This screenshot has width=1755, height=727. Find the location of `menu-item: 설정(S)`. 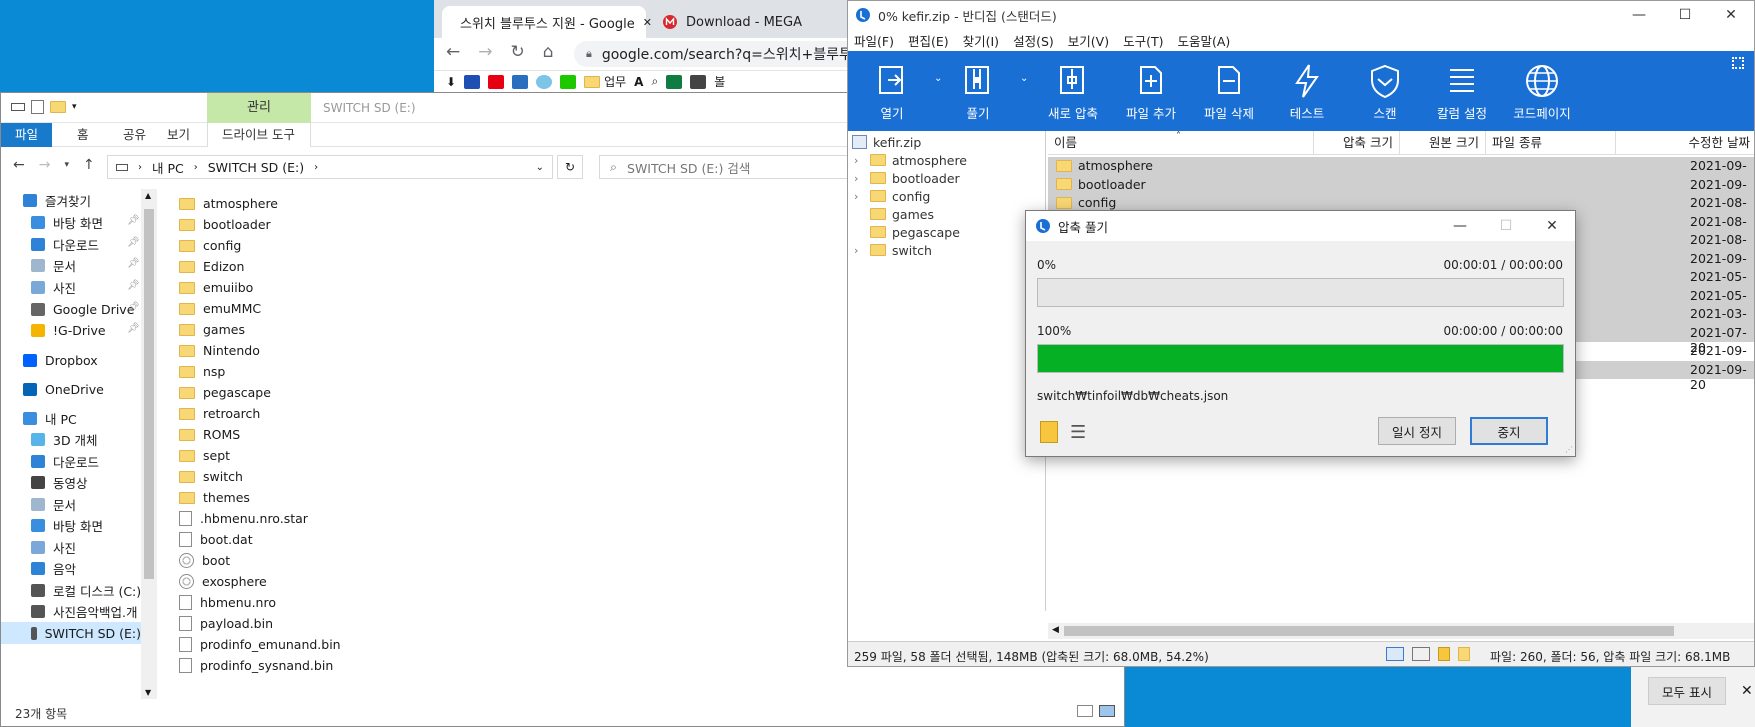

menu-item: 설정(S) is located at coordinates (1033, 40).